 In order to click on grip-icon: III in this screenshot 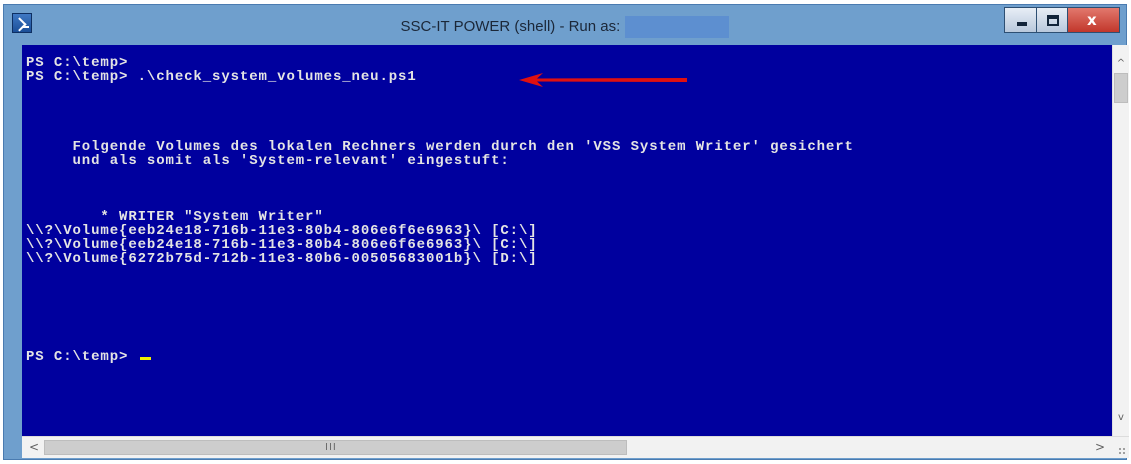, I will do `click(331, 447)`.